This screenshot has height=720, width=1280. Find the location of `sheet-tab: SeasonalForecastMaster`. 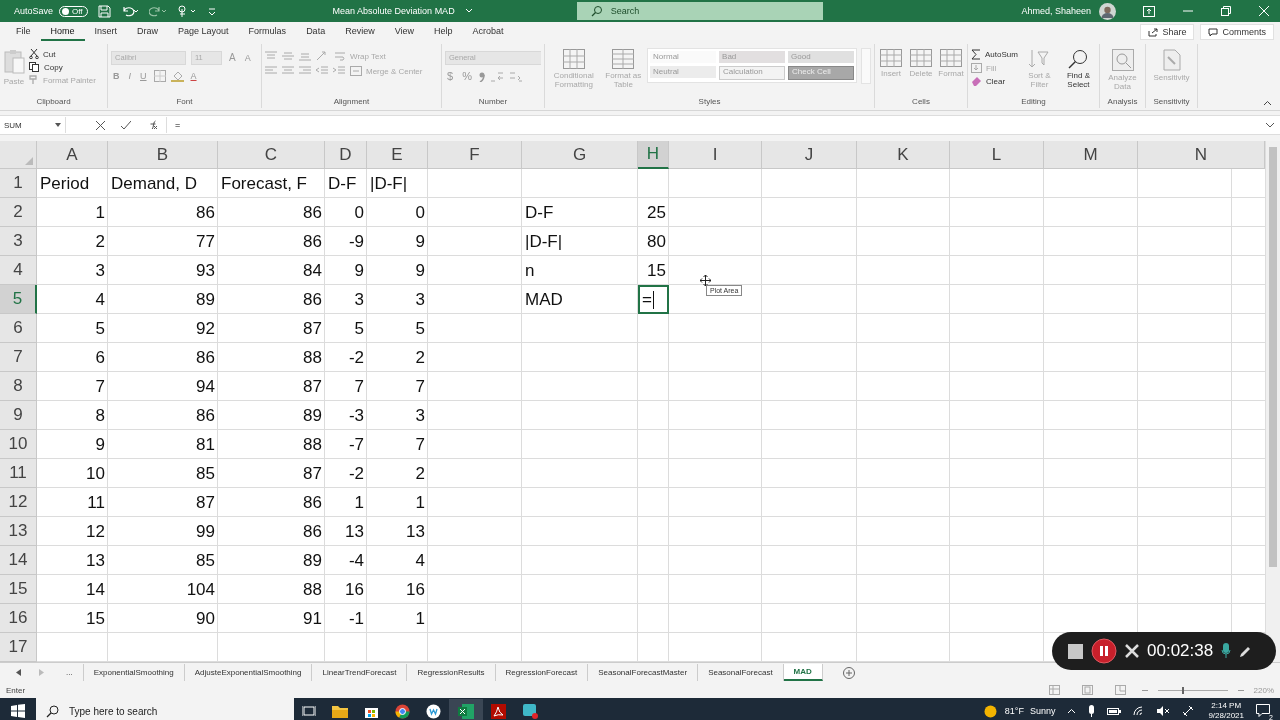

sheet-tab: SeasonalForecastMaster is located at coordinates (643, 672).